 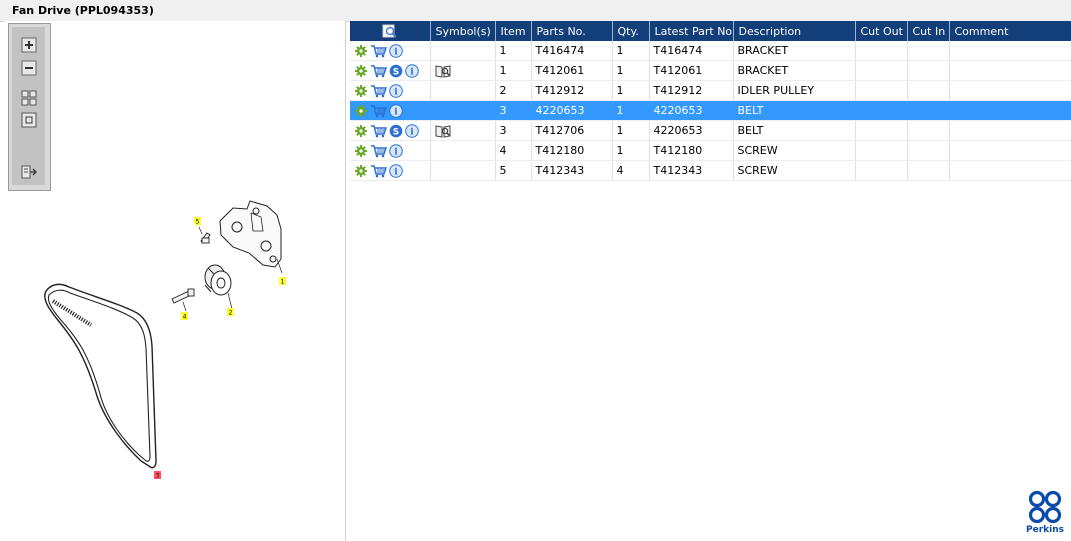 What do you see at coordinates (691, 70) in the screenshot?
I see `cell-latest-part-no: T412061` at bounding box center [691, 70].